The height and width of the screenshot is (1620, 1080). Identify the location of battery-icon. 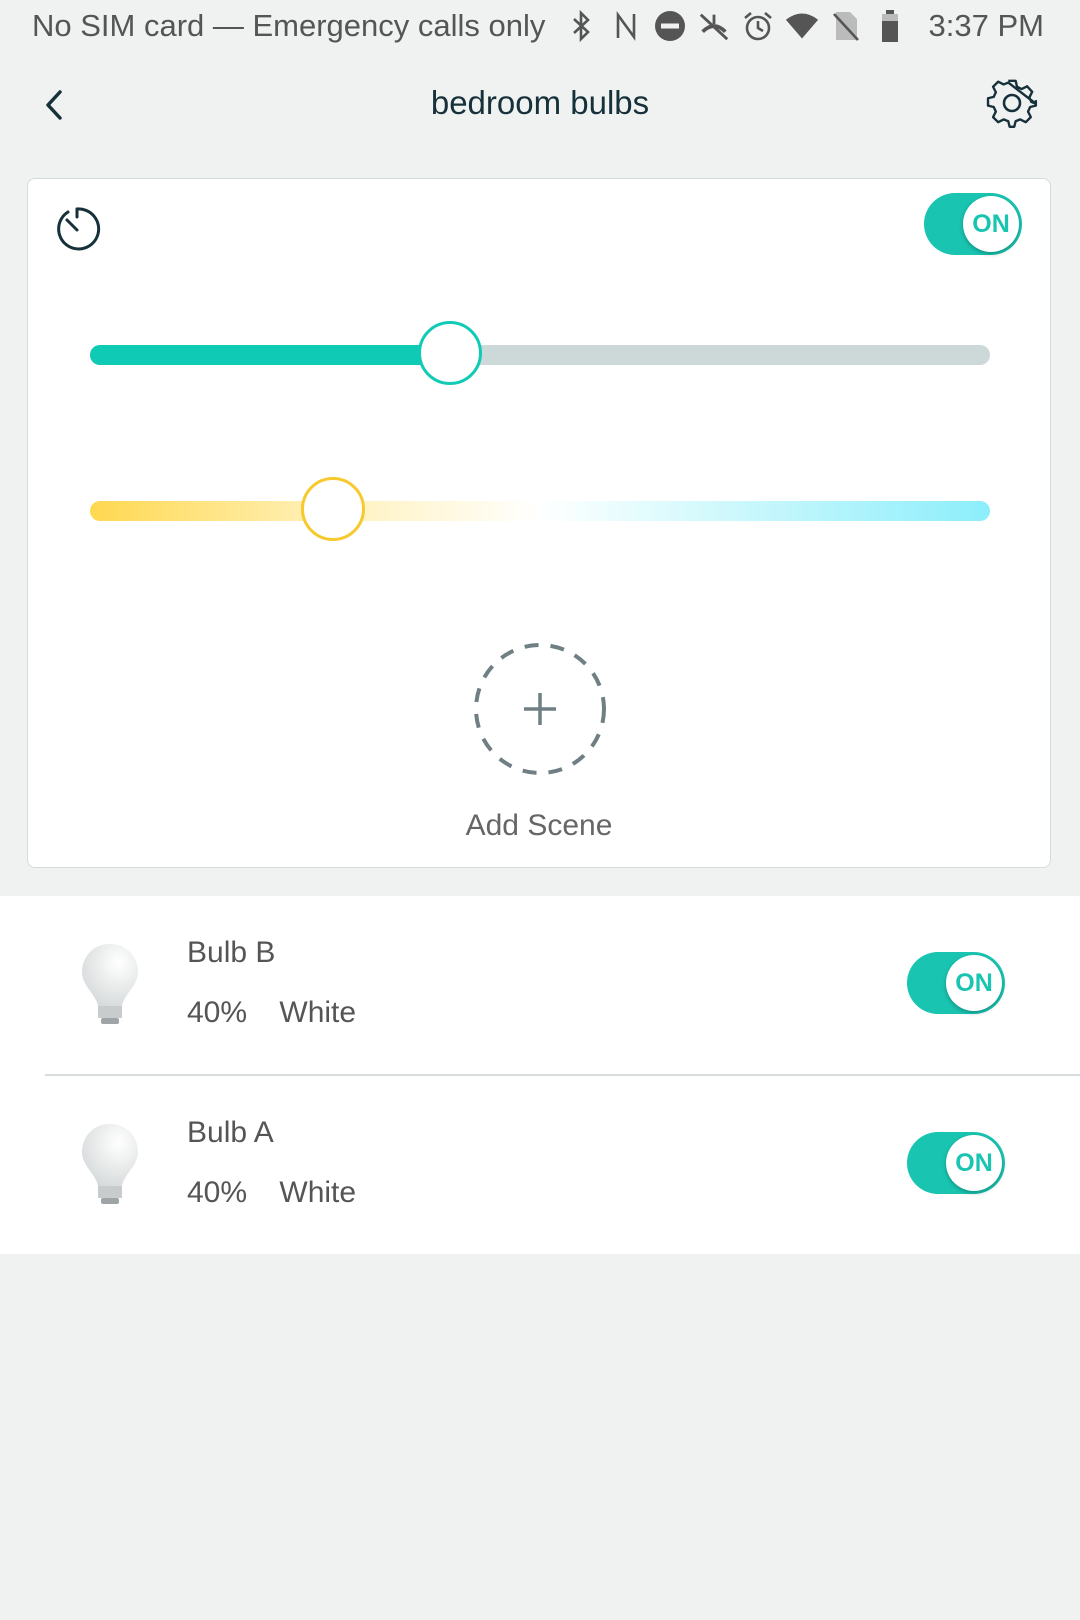
(890, 26).